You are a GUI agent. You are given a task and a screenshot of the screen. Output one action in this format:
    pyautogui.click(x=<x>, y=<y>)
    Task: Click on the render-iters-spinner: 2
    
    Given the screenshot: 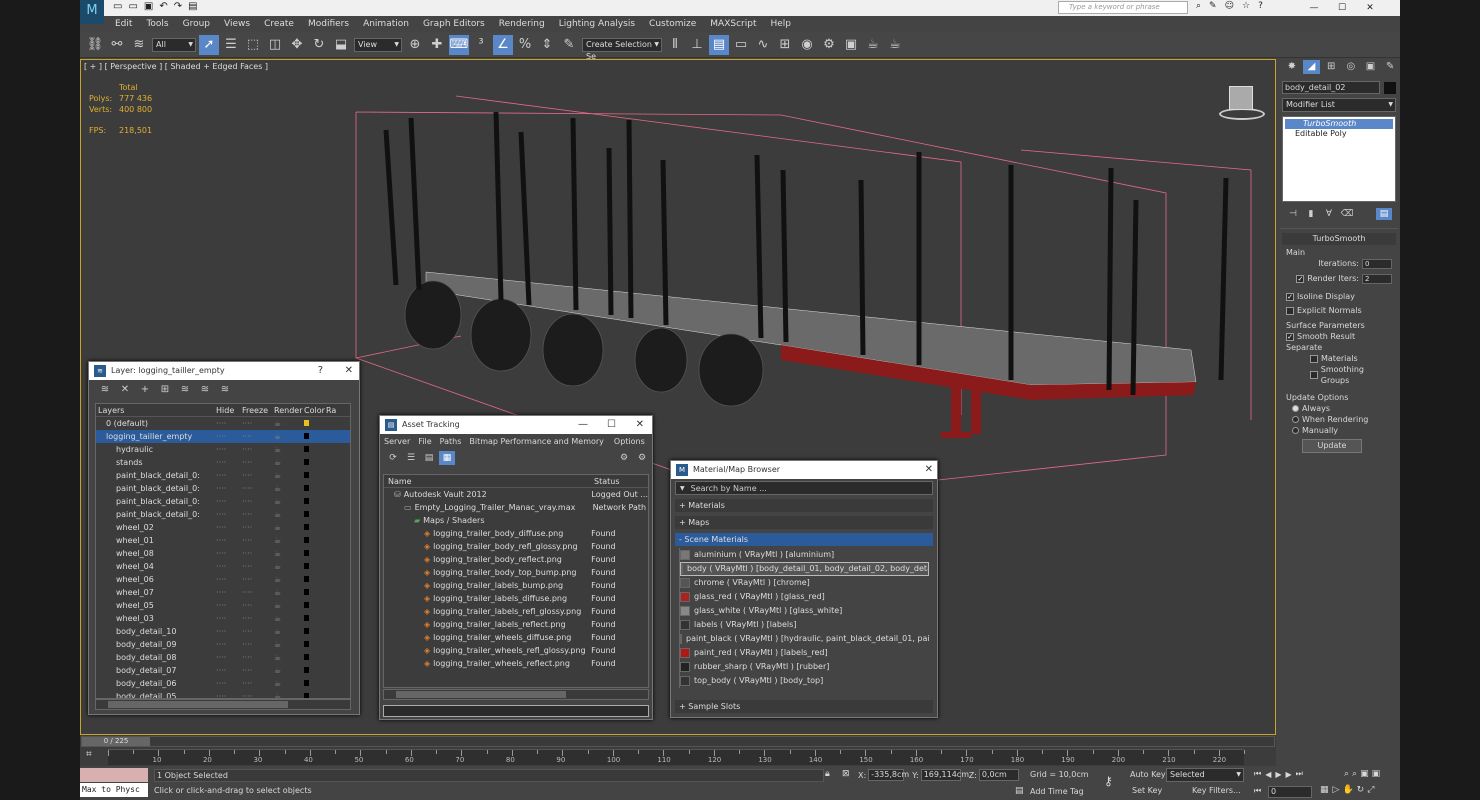 What is the action you would take?
    pyautogui.click(x=1377, y=278)
    